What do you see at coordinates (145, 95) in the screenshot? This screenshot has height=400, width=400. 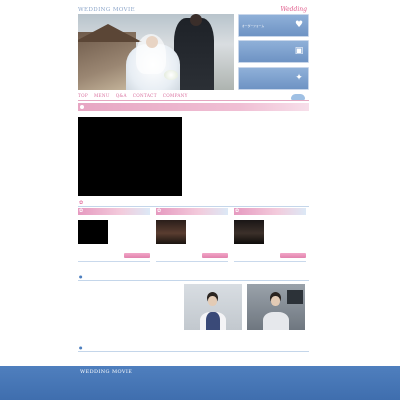 I see `nav-contact: CONTACT` at bounding box center [145, 95].